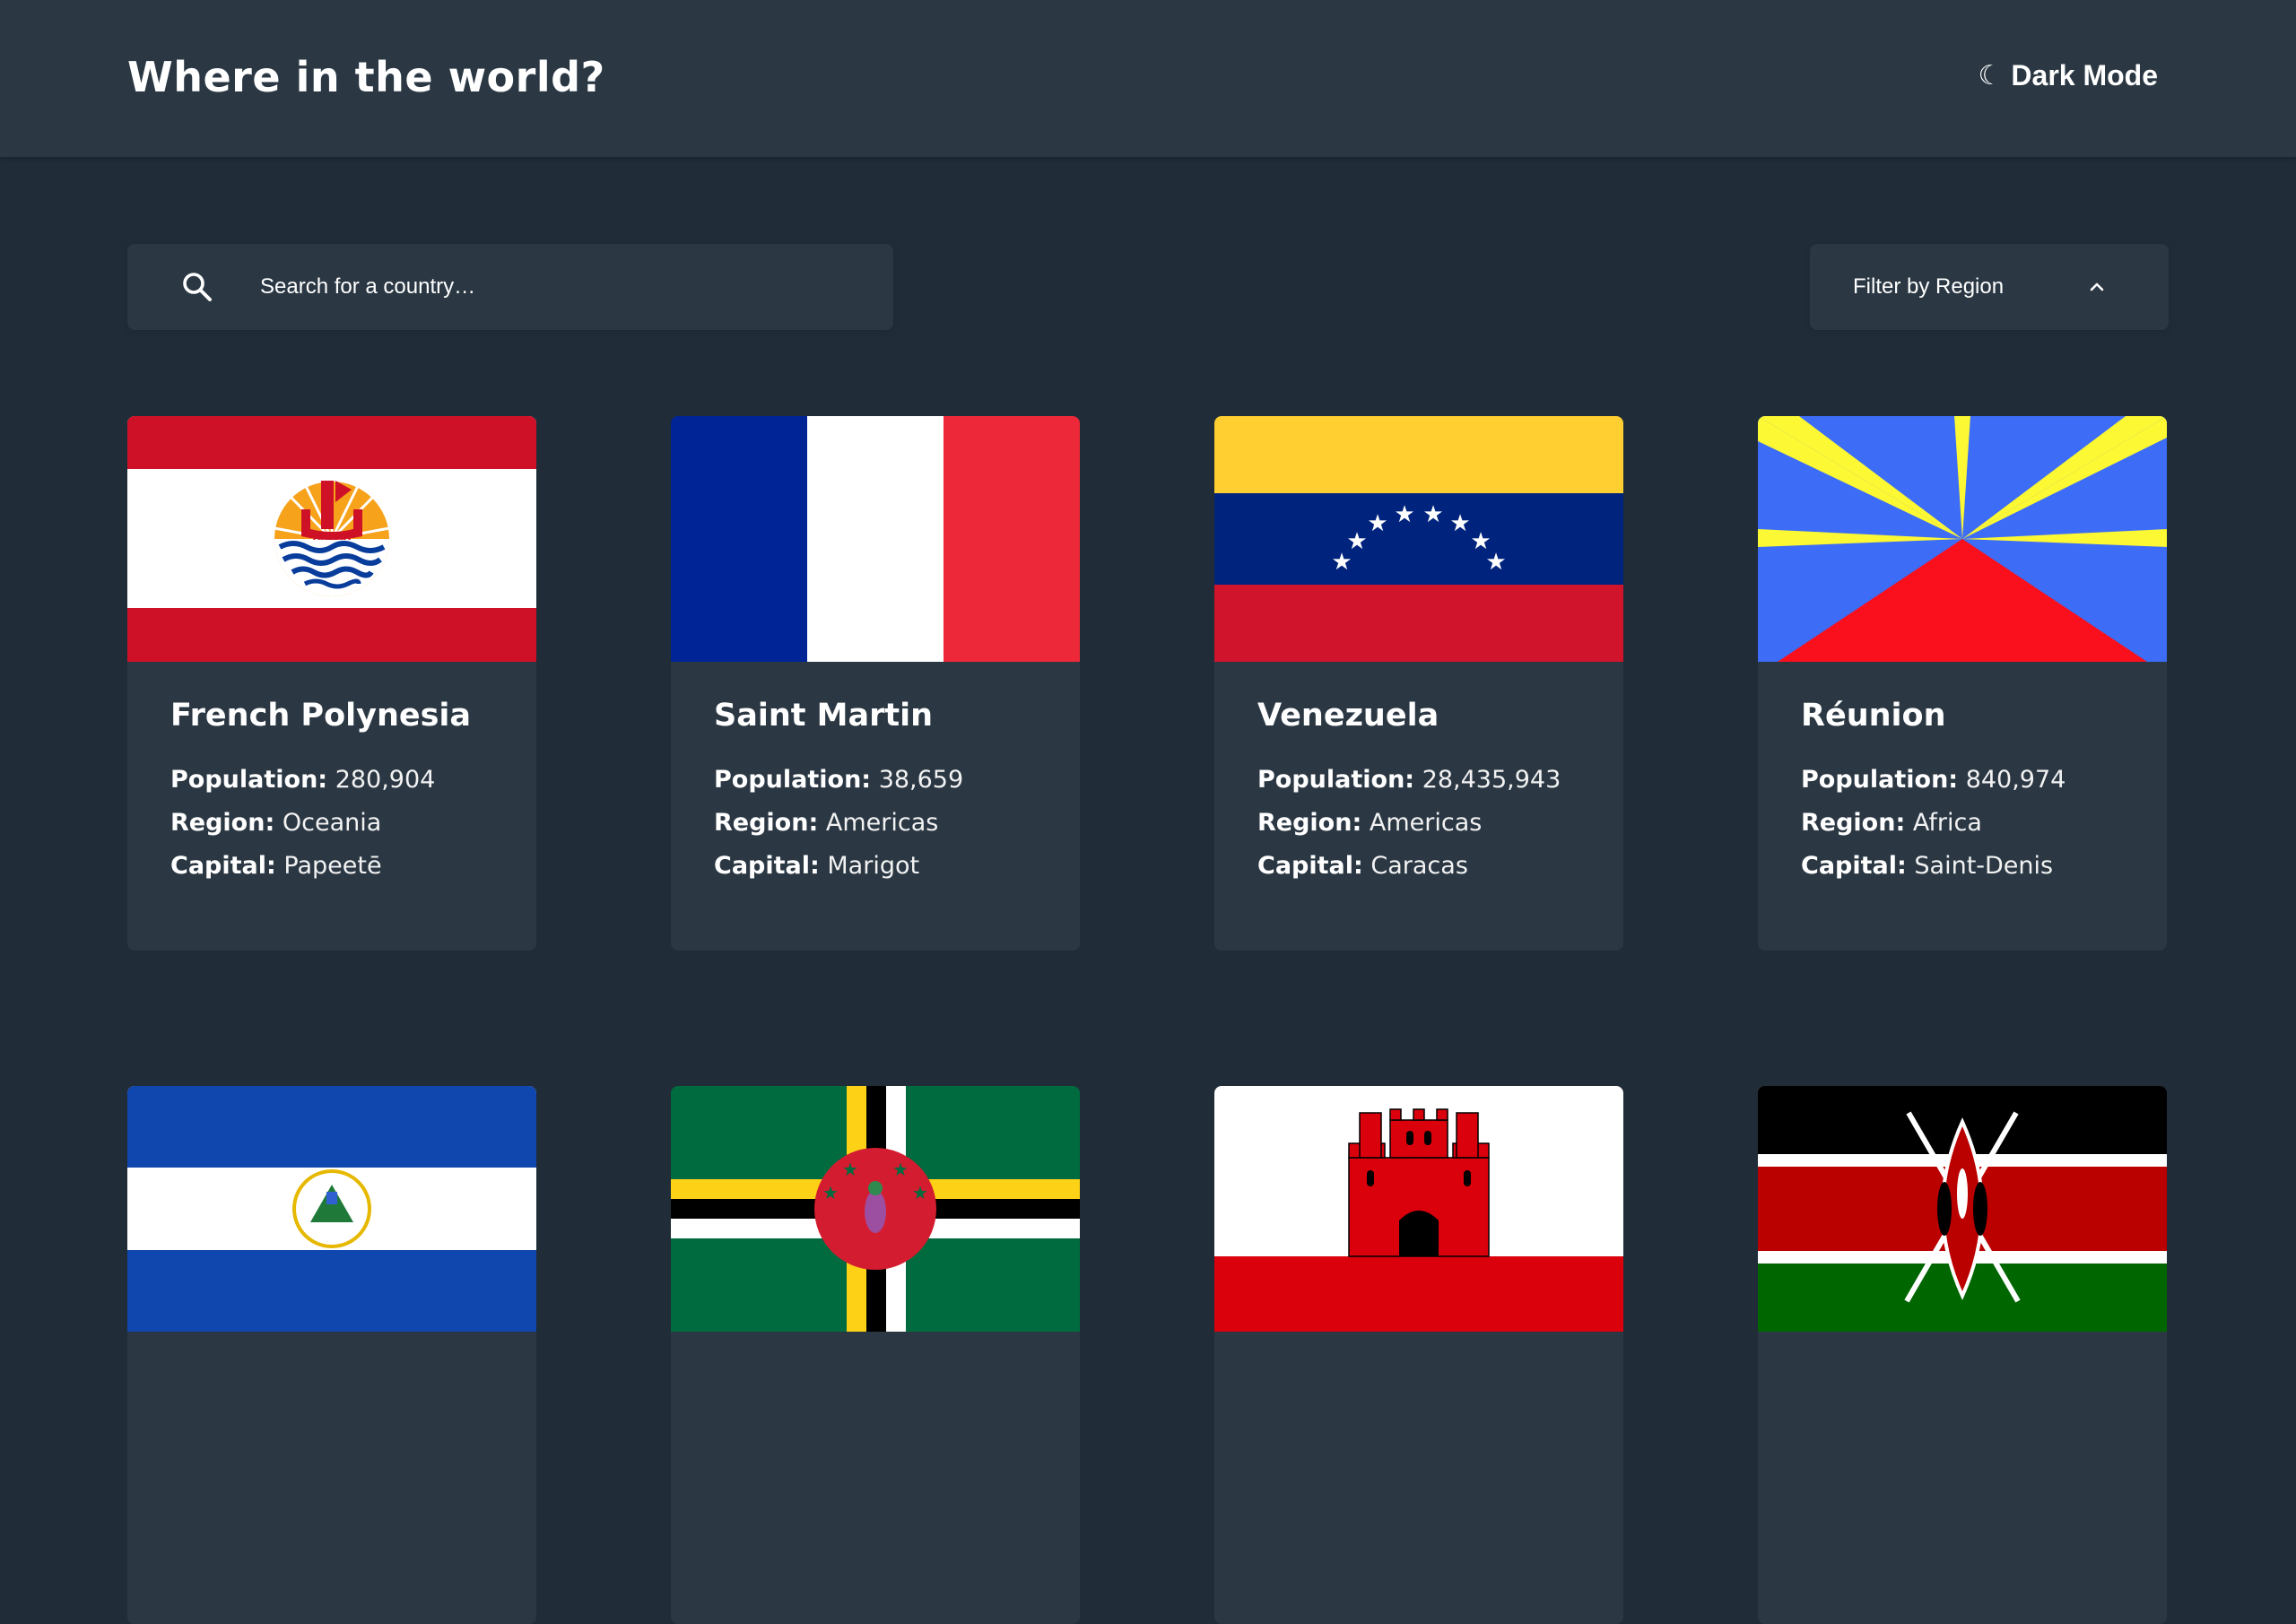 This screenshot has height=1624, width=2296. I want to click on region-info: Region: Africa, so click(1891, 823).